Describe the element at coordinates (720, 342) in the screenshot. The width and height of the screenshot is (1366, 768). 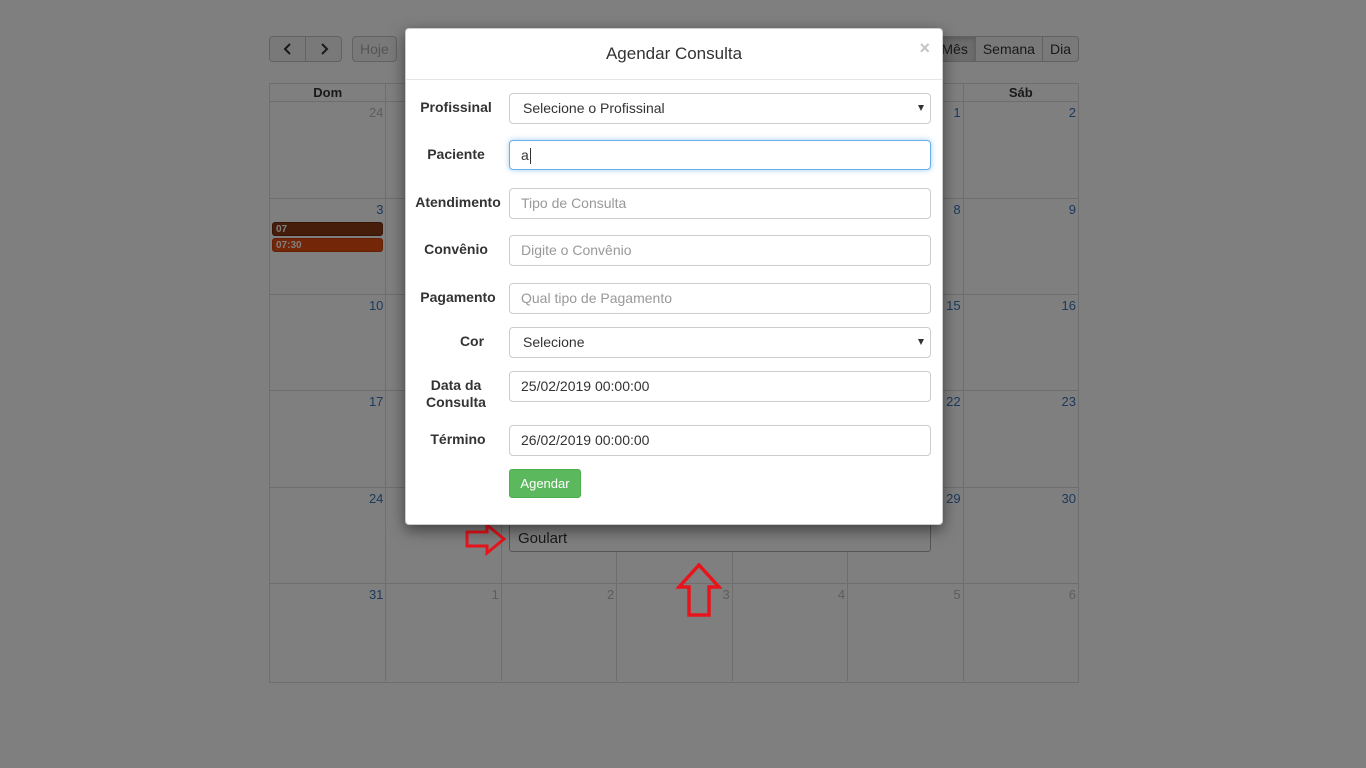
I see `cor-select: Selecione` at that location.